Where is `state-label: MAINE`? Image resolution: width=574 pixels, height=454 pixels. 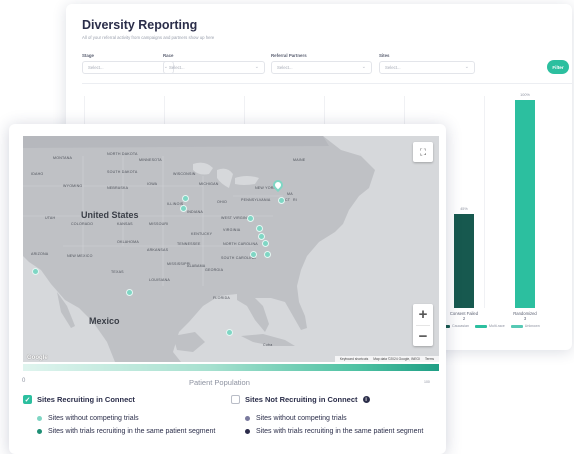
state-label: MAINE is located at coordinates (299, 160).